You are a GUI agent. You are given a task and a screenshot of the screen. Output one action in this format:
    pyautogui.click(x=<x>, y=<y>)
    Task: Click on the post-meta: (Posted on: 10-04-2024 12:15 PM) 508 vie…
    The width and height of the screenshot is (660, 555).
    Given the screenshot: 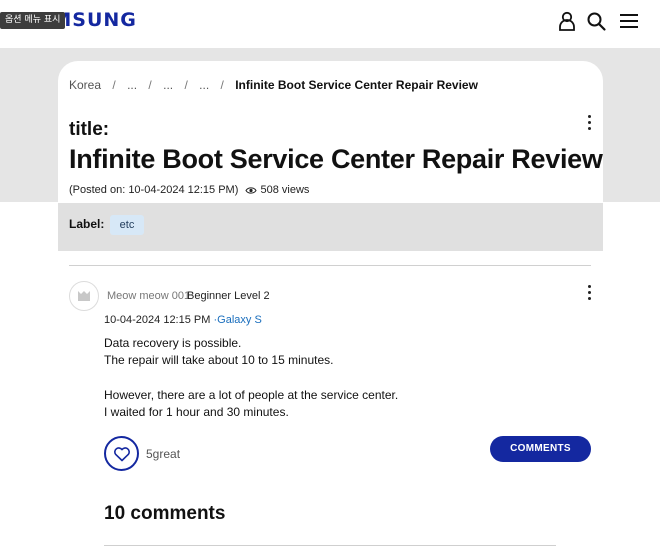 What is the action you would take?
    pyautogui.click(x=189, y=191)
    